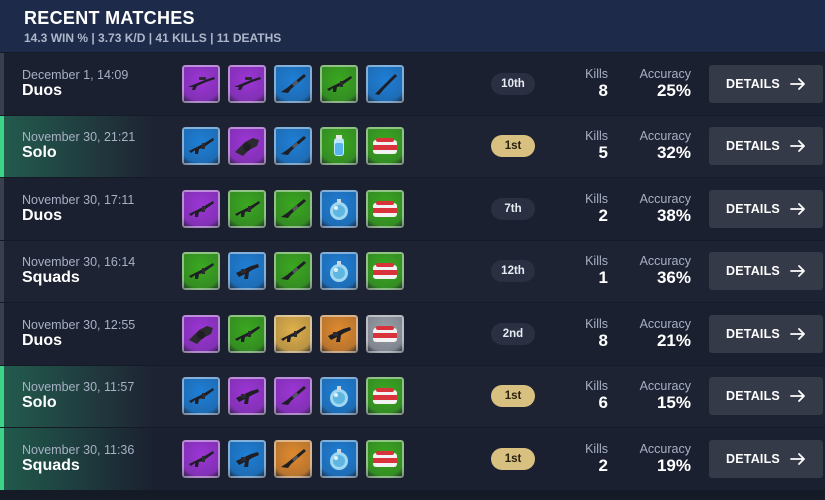 The width and height of the screenshot is (825, 500). I want to click on page-title: RECENT MATCHES, so click(109, 18).